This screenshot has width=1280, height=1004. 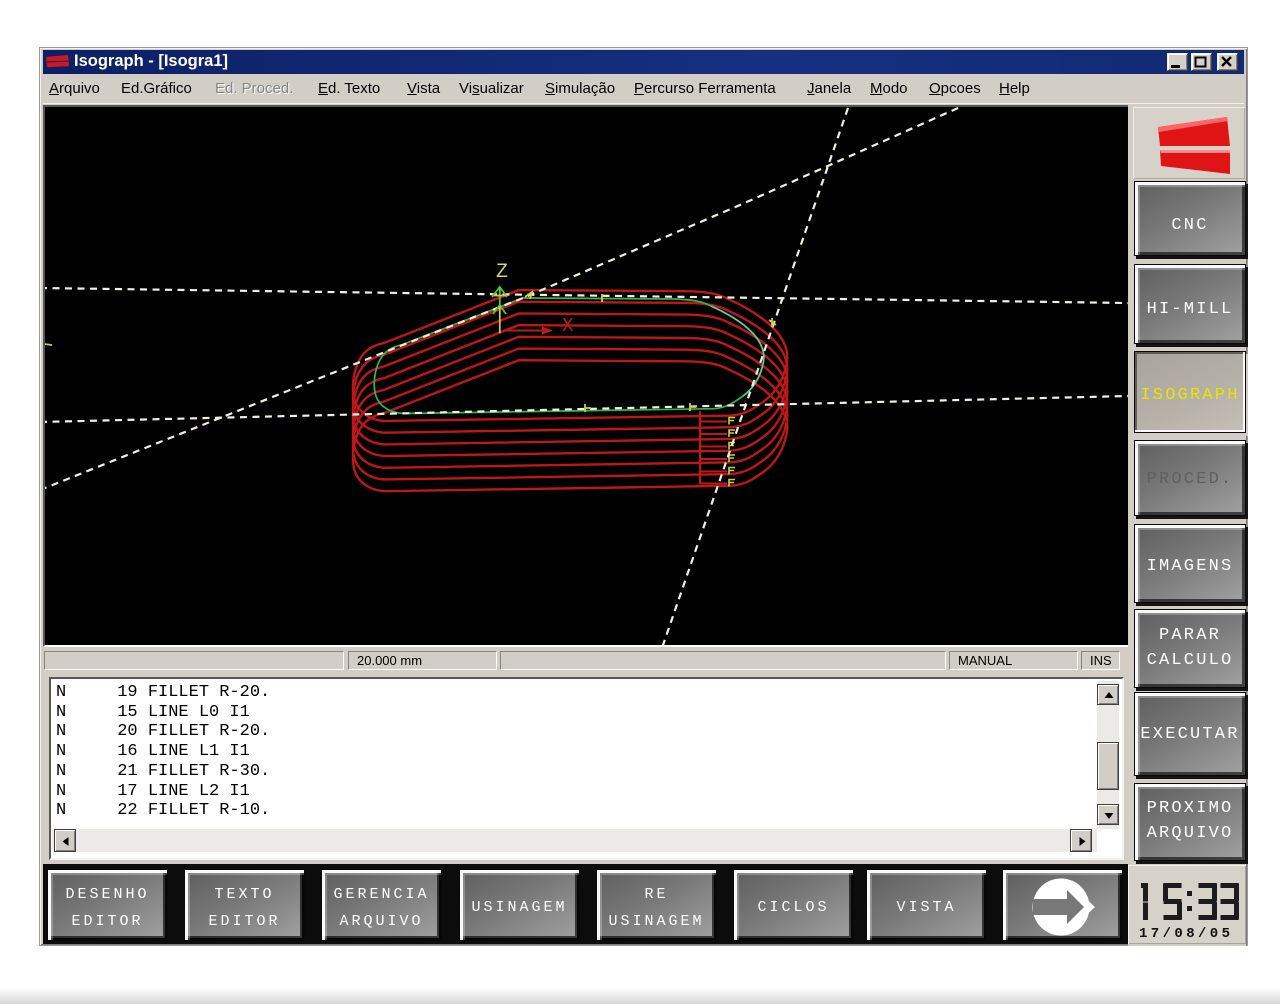 What do you see at coordinates (502, 272) in the screenshot?
I see `svg-text: Z` at bounding box center [502, 272].